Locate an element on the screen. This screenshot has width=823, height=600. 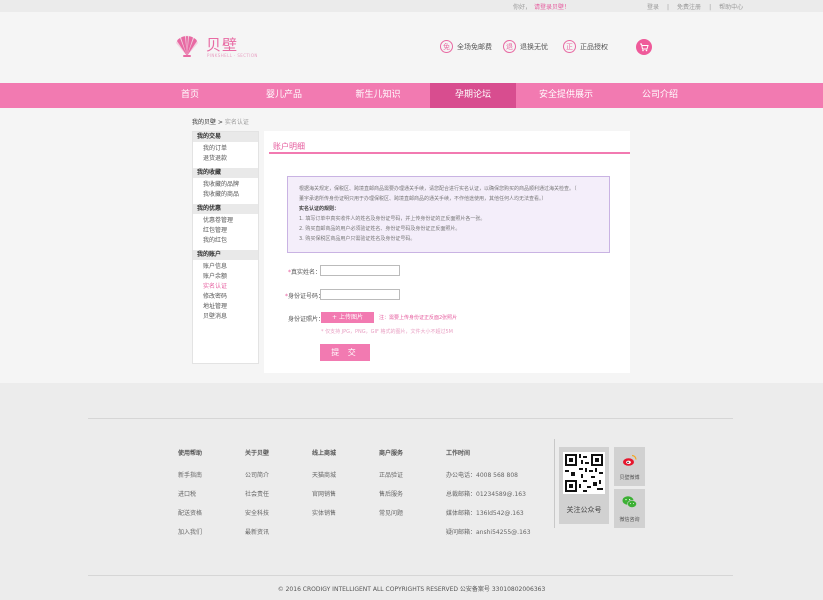
footer-link: 常见问题 is located at coordinates (391, 517).